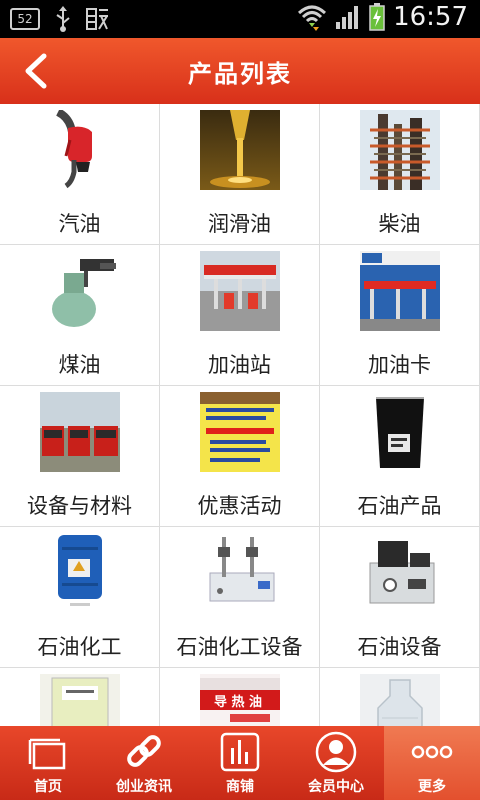  I want to click on bar-chart-icon, so click(240, 752).